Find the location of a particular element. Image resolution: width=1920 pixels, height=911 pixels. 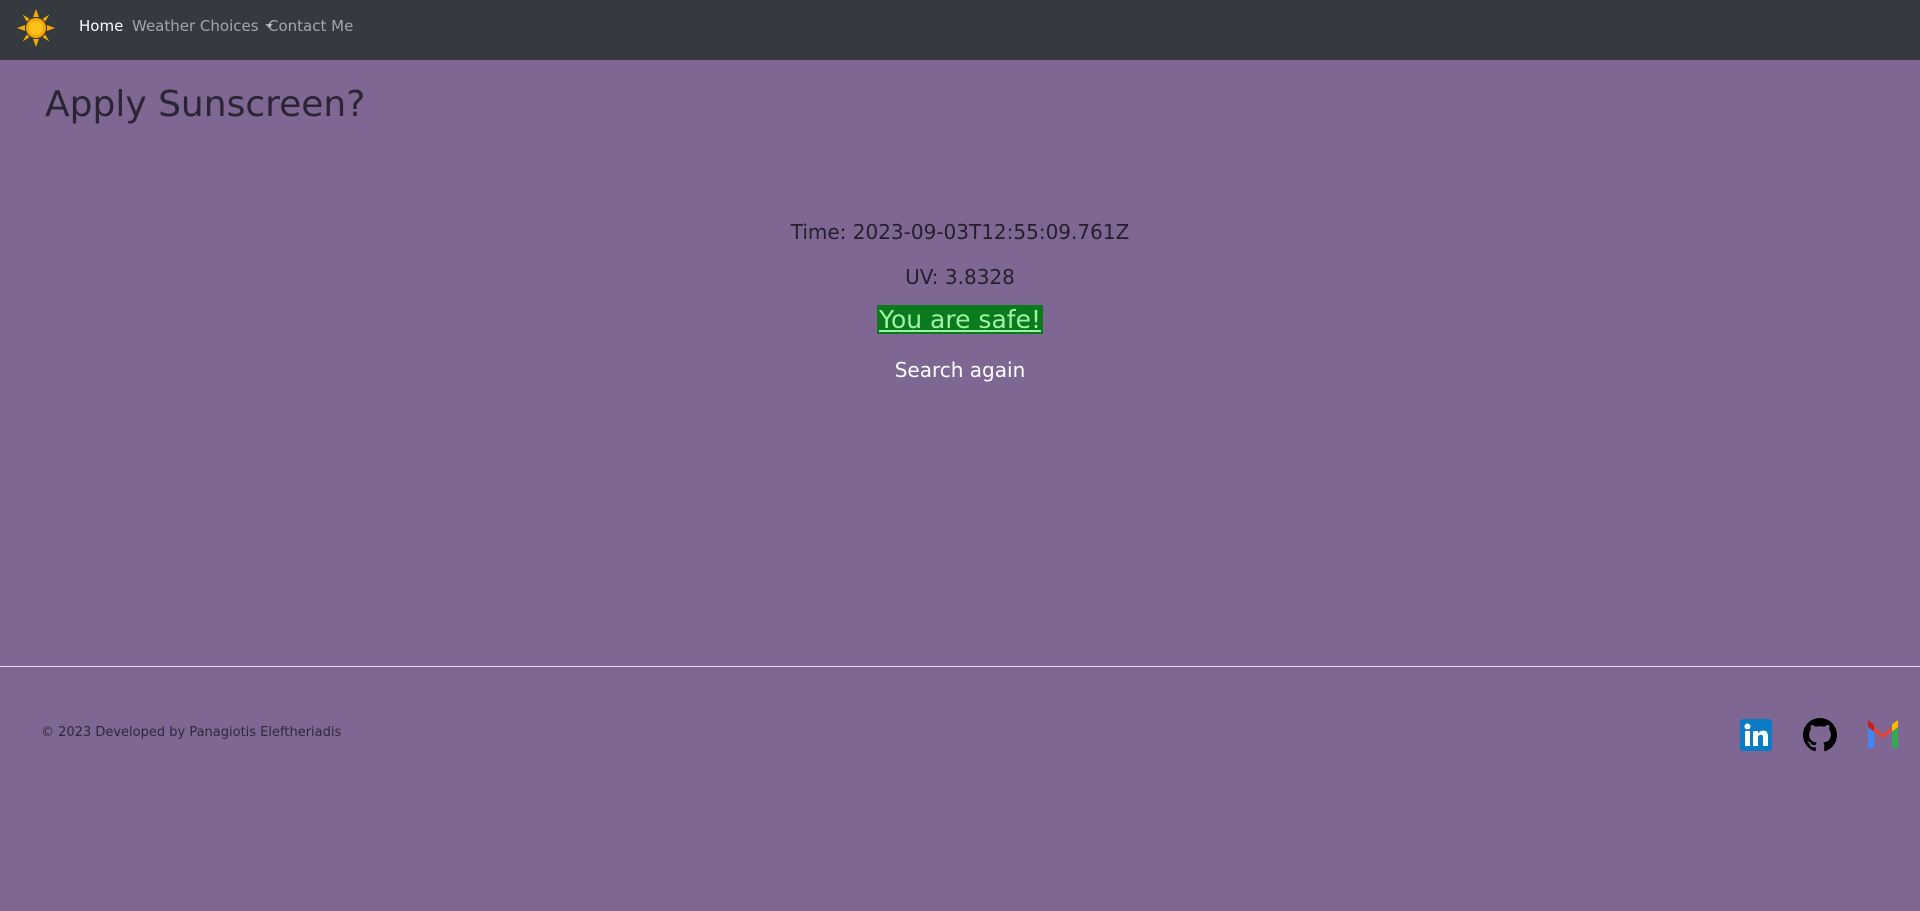

linkedin-link is located at coordinates (1756, 735).